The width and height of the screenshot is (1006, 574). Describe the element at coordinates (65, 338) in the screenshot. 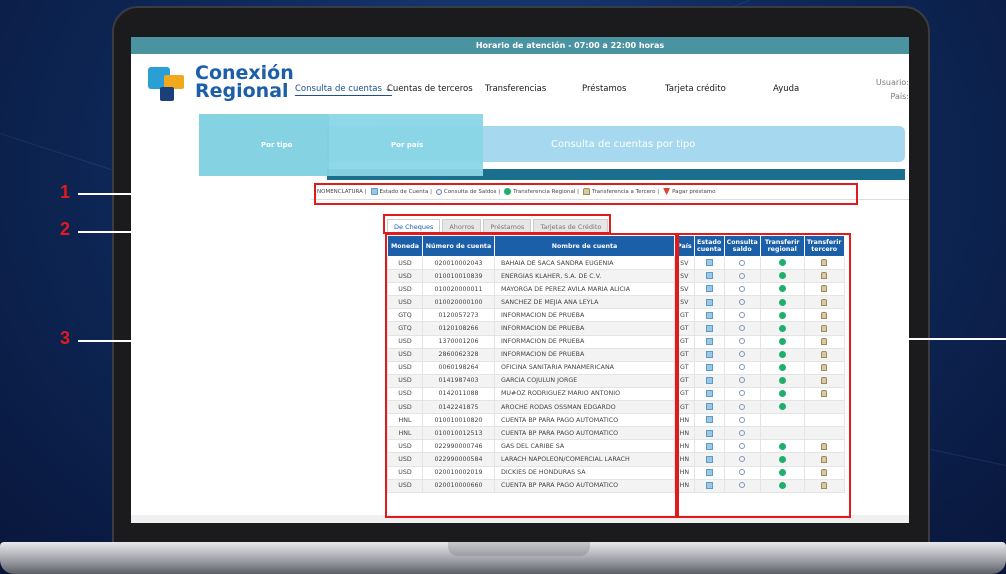

I see `callout-number-3: 3` at that location.